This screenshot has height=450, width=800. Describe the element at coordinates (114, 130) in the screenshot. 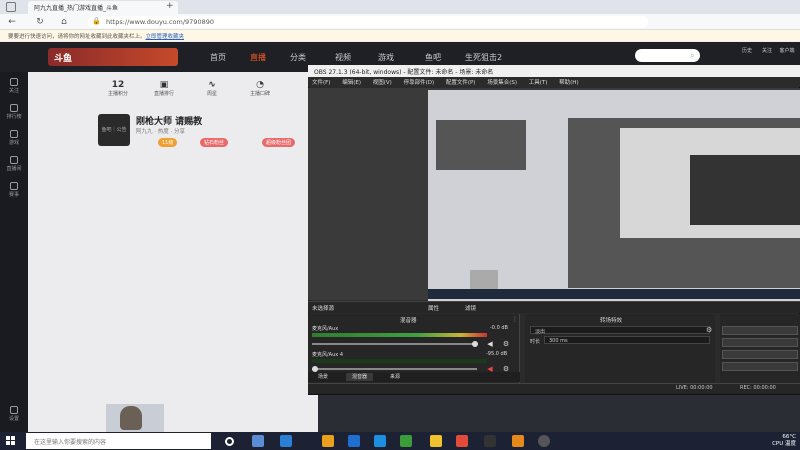

I see `streamer-avatar: 鱼吧｜公告` at that location.